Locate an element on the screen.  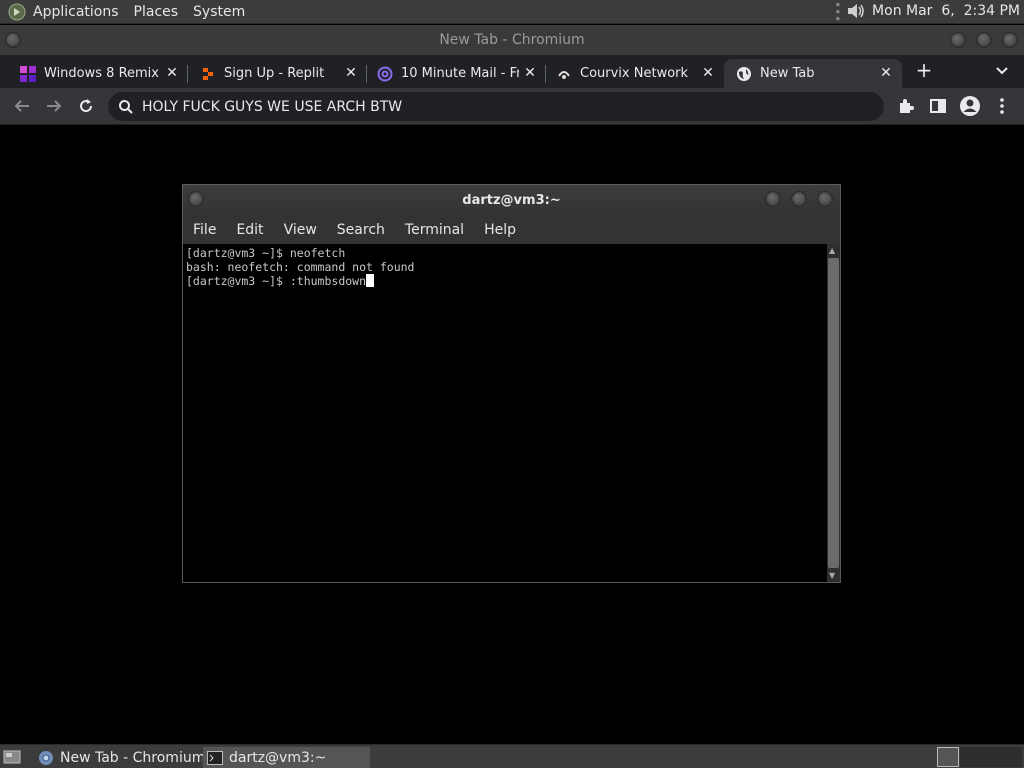
window-title: New Tab - Chromium is located at coordinates (512, 40).